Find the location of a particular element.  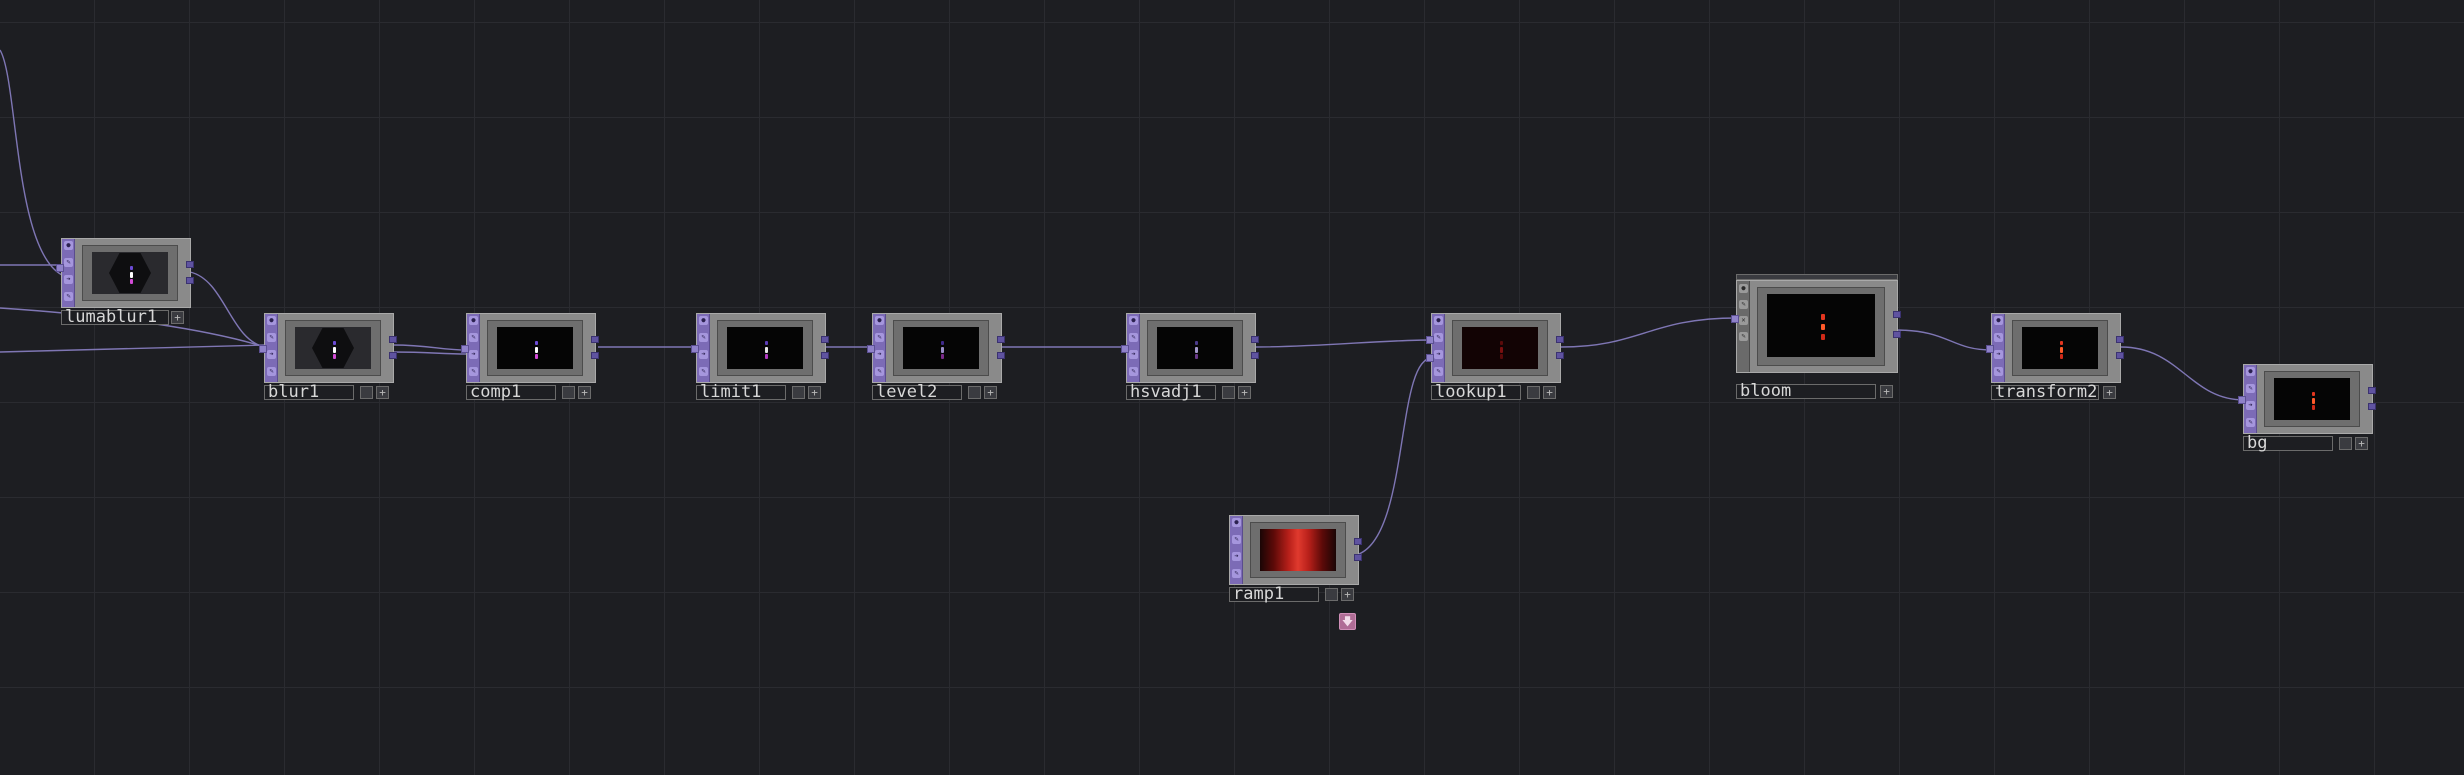

wire-offscreen-to-blur1-b is located at coordinates (133, 348).